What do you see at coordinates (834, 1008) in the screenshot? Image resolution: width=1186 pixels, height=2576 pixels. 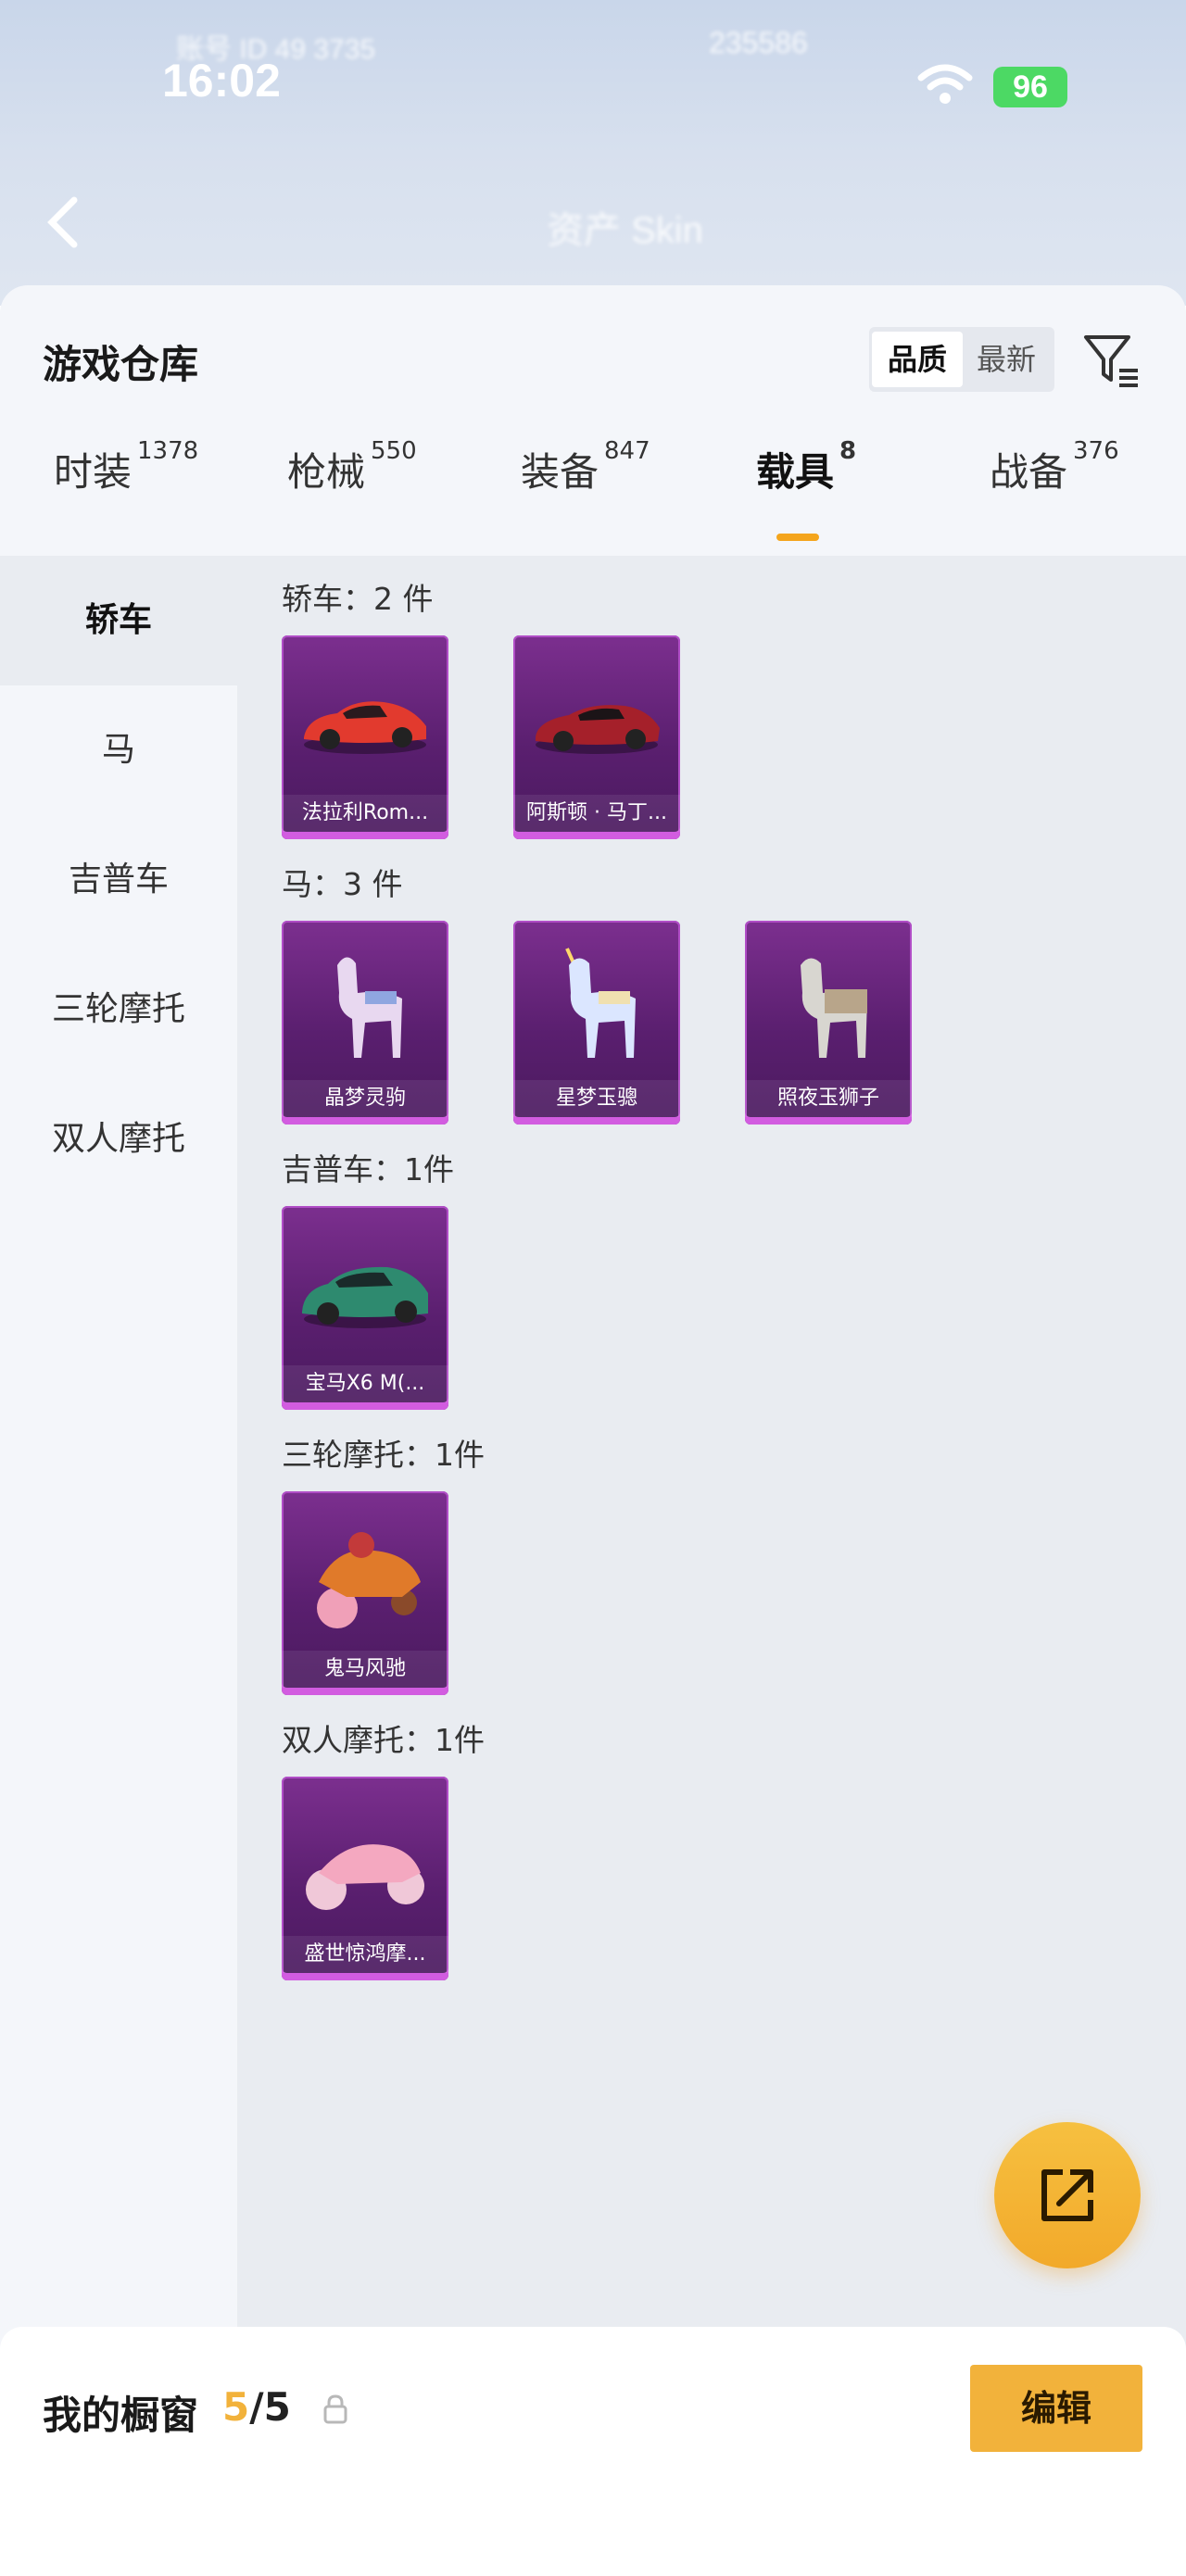 I see `armored-horse-icon` at bounding box center [834, 1008].